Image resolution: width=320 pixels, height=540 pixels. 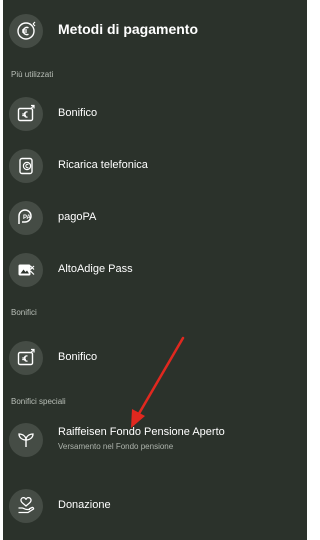 What do you see at coordinates (128, 29) in the screenshot?
I see `page-title: Metodi di pagamento` at bounding box center [128, 29].